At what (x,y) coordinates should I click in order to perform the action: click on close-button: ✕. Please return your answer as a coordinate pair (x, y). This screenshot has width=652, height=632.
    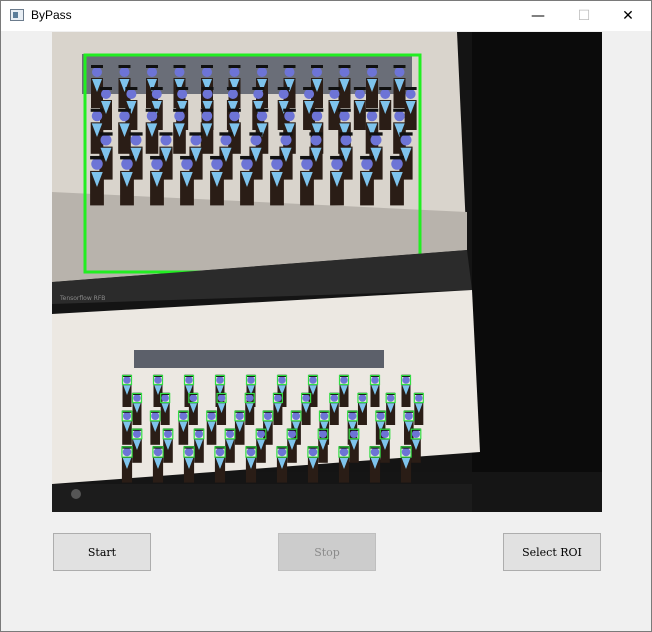
    Looking at the image, I should click on (628, 16).